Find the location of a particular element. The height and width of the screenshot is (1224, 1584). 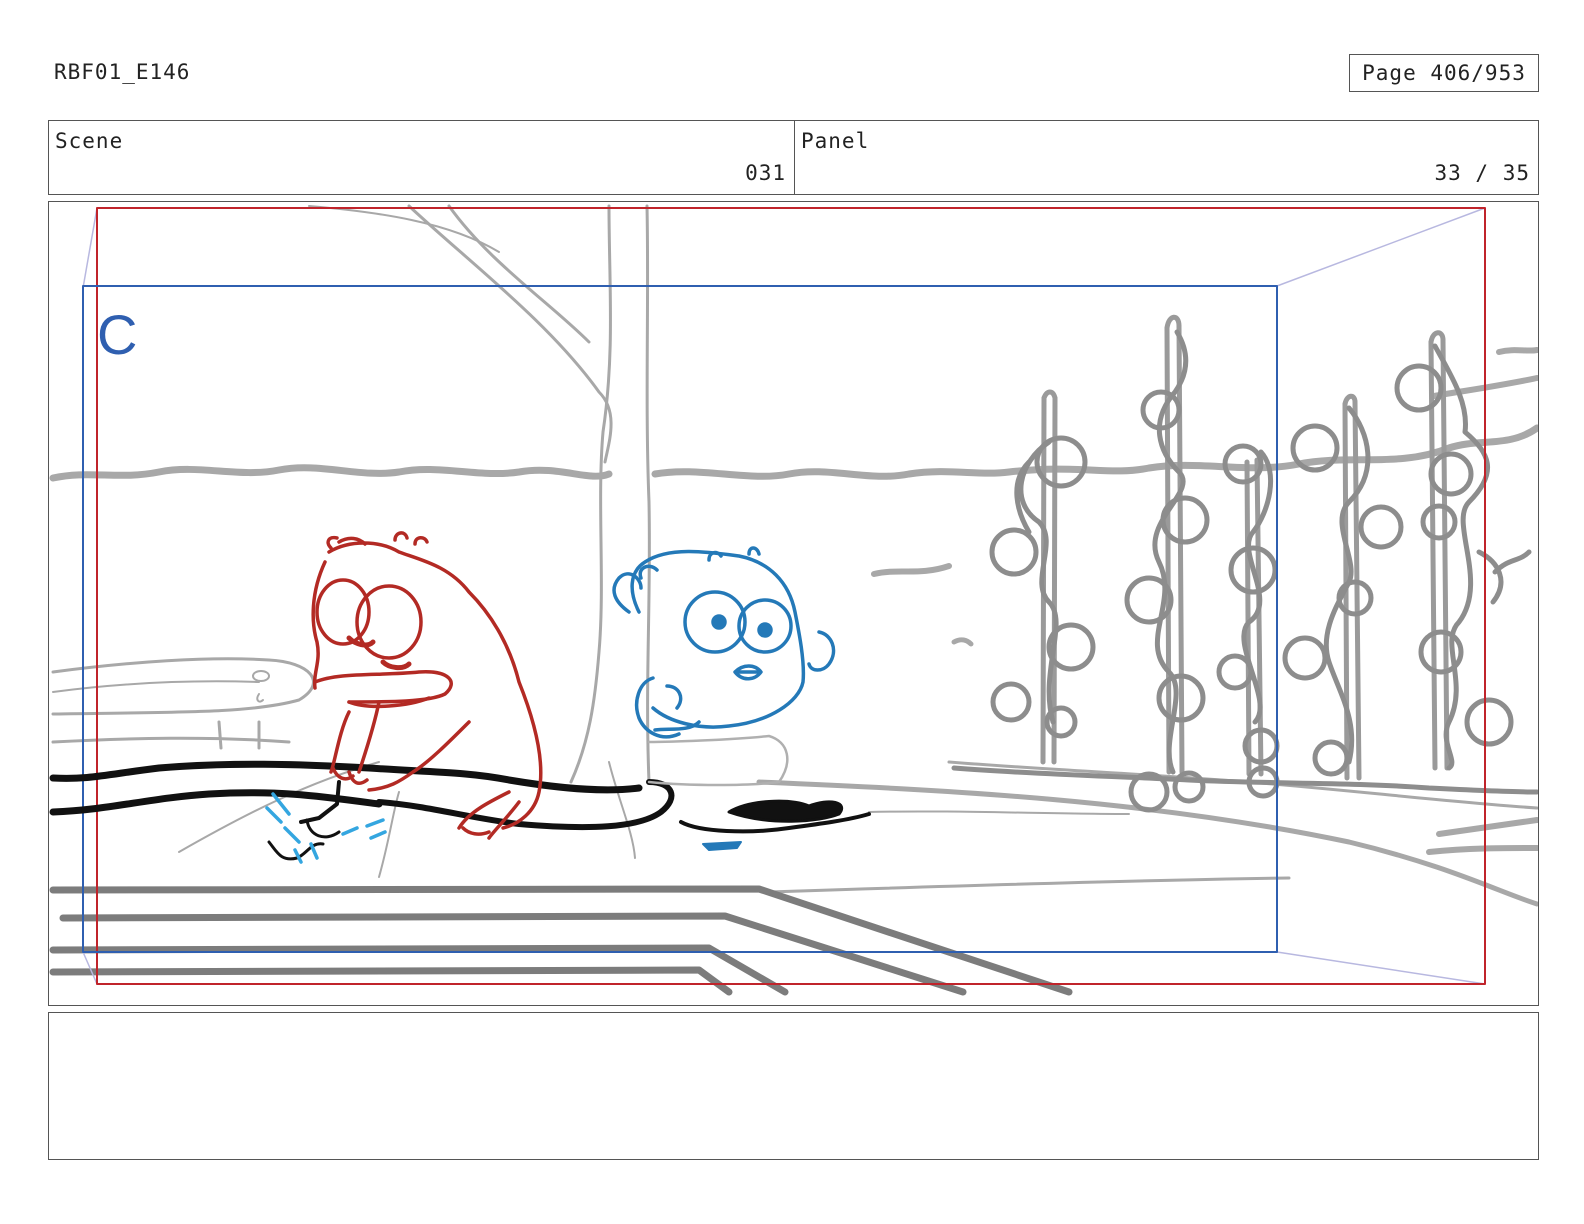

scene-panel-table: Scene 031 Panel 33 / 35 is located at coordinates (793, 157).